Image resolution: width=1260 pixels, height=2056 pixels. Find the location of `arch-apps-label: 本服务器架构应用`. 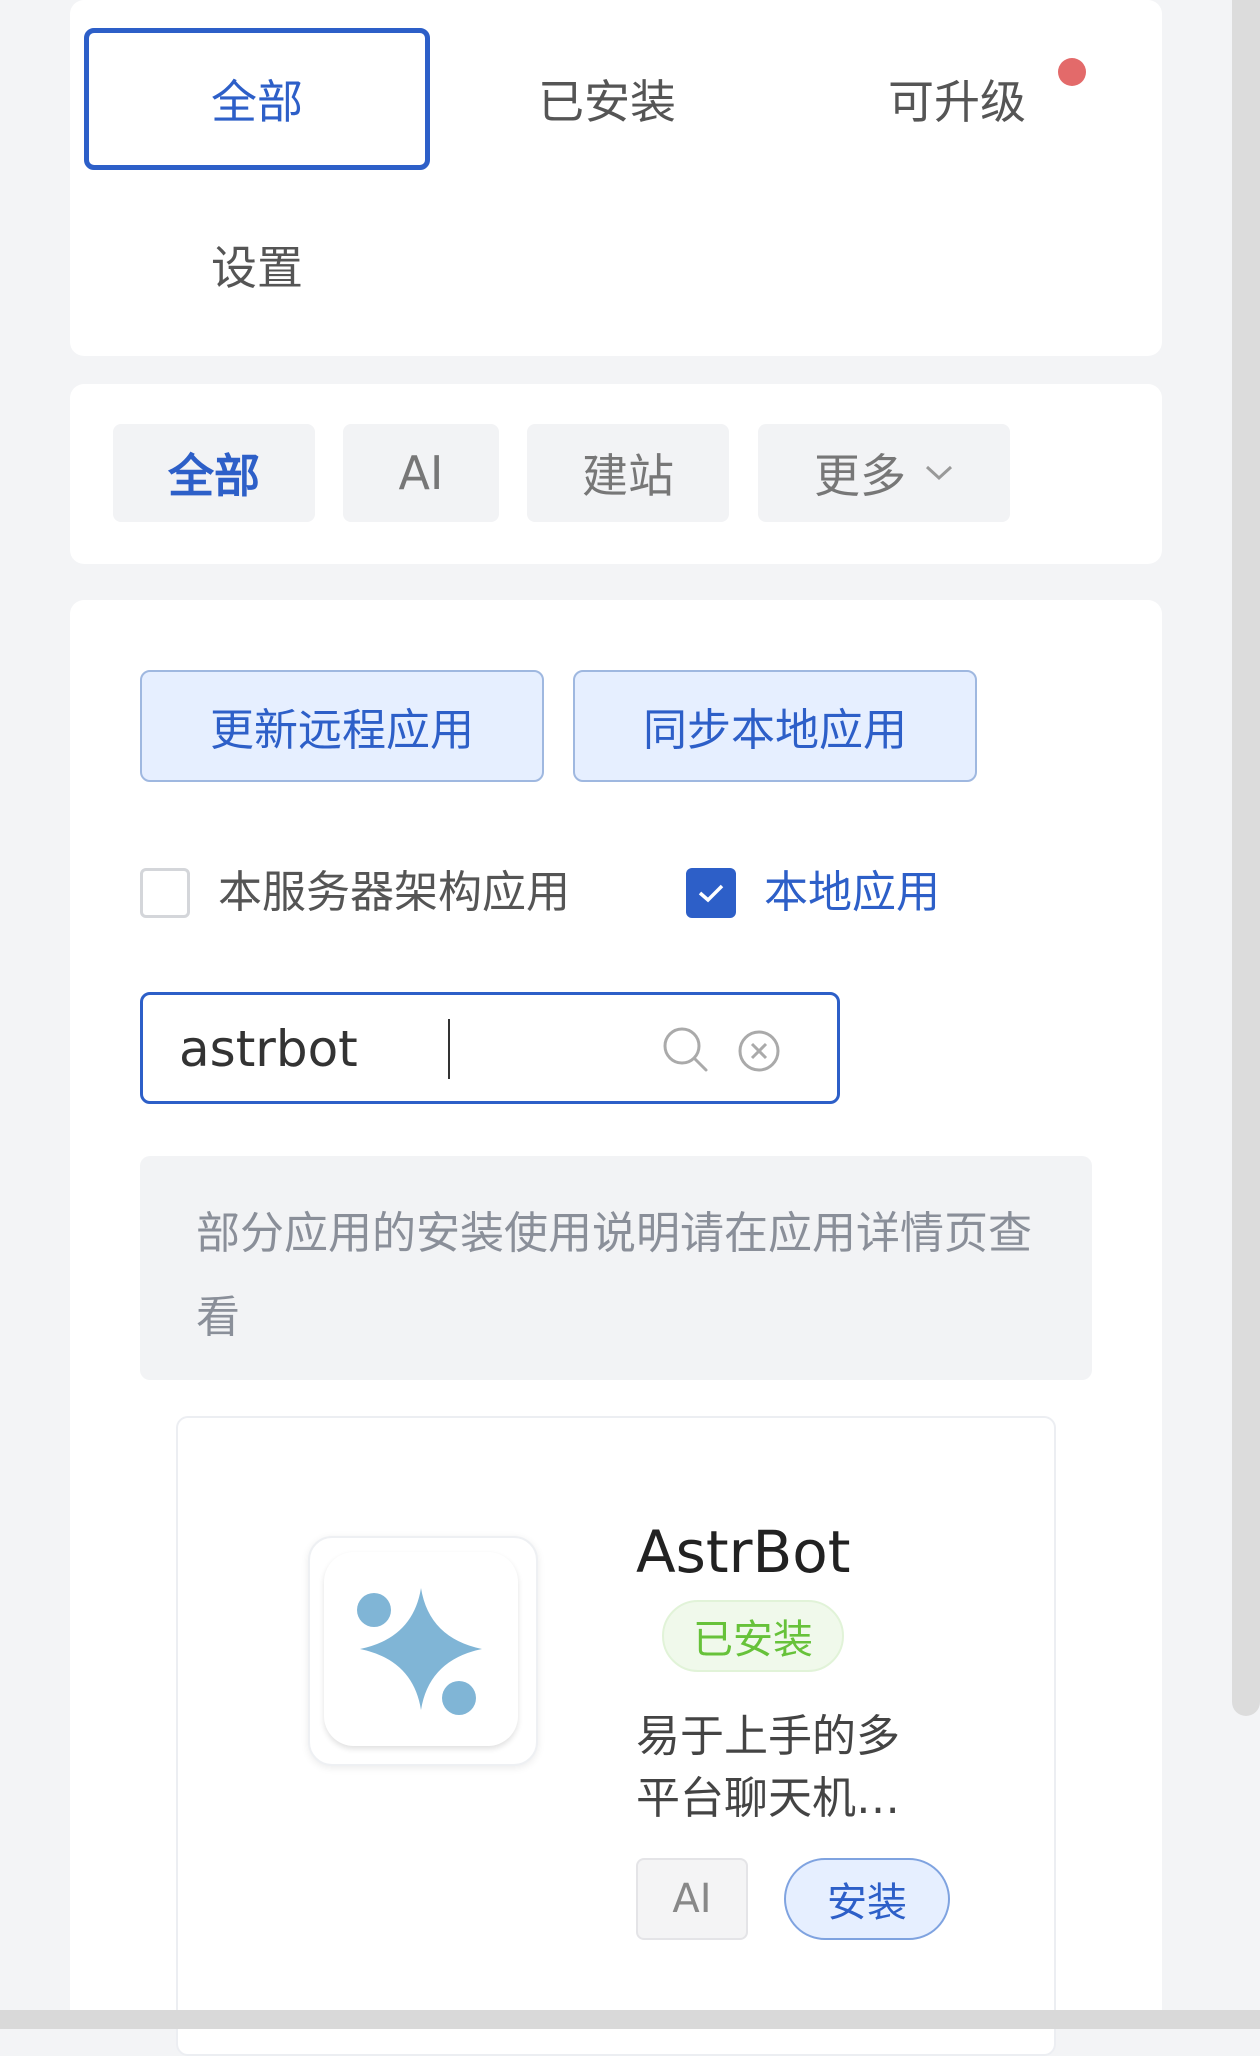

arch-apps-label: 本服务器架构应用 is located at coordinates (394, 893).